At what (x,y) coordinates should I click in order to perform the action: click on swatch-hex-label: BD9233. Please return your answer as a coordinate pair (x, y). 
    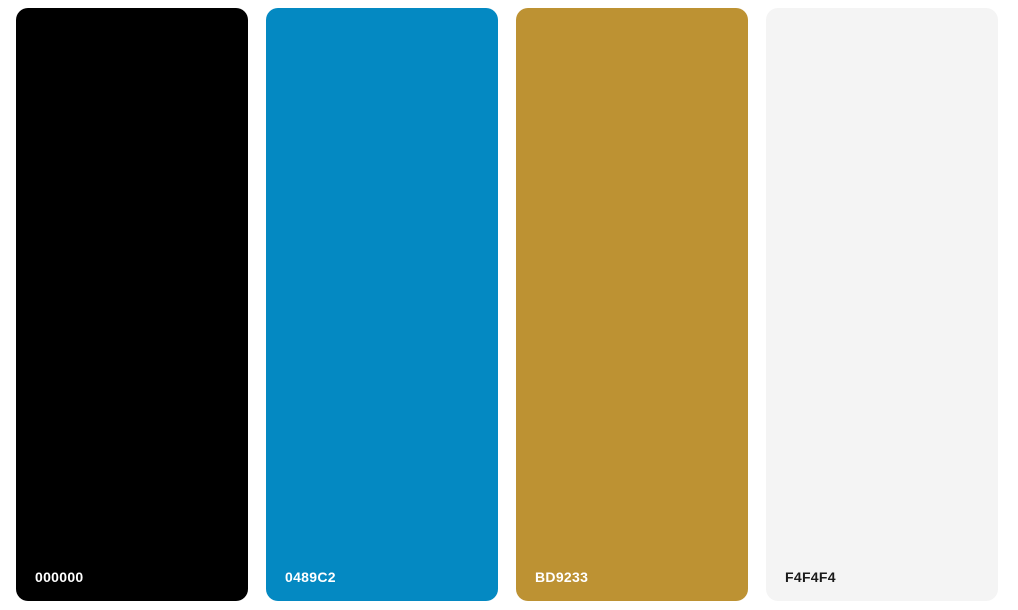
    Looking at the image, I should click on (562, 577).